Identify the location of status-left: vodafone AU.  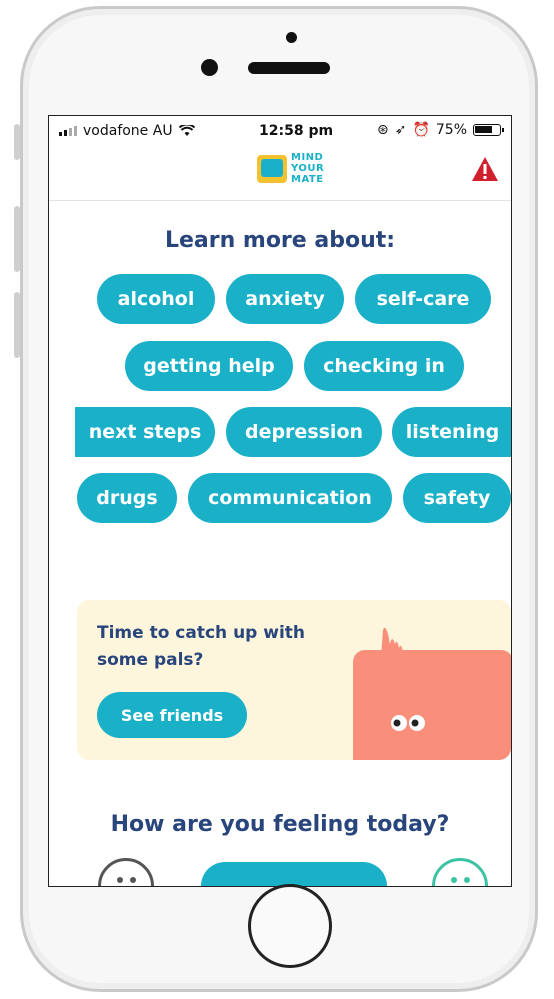
(127, 131).